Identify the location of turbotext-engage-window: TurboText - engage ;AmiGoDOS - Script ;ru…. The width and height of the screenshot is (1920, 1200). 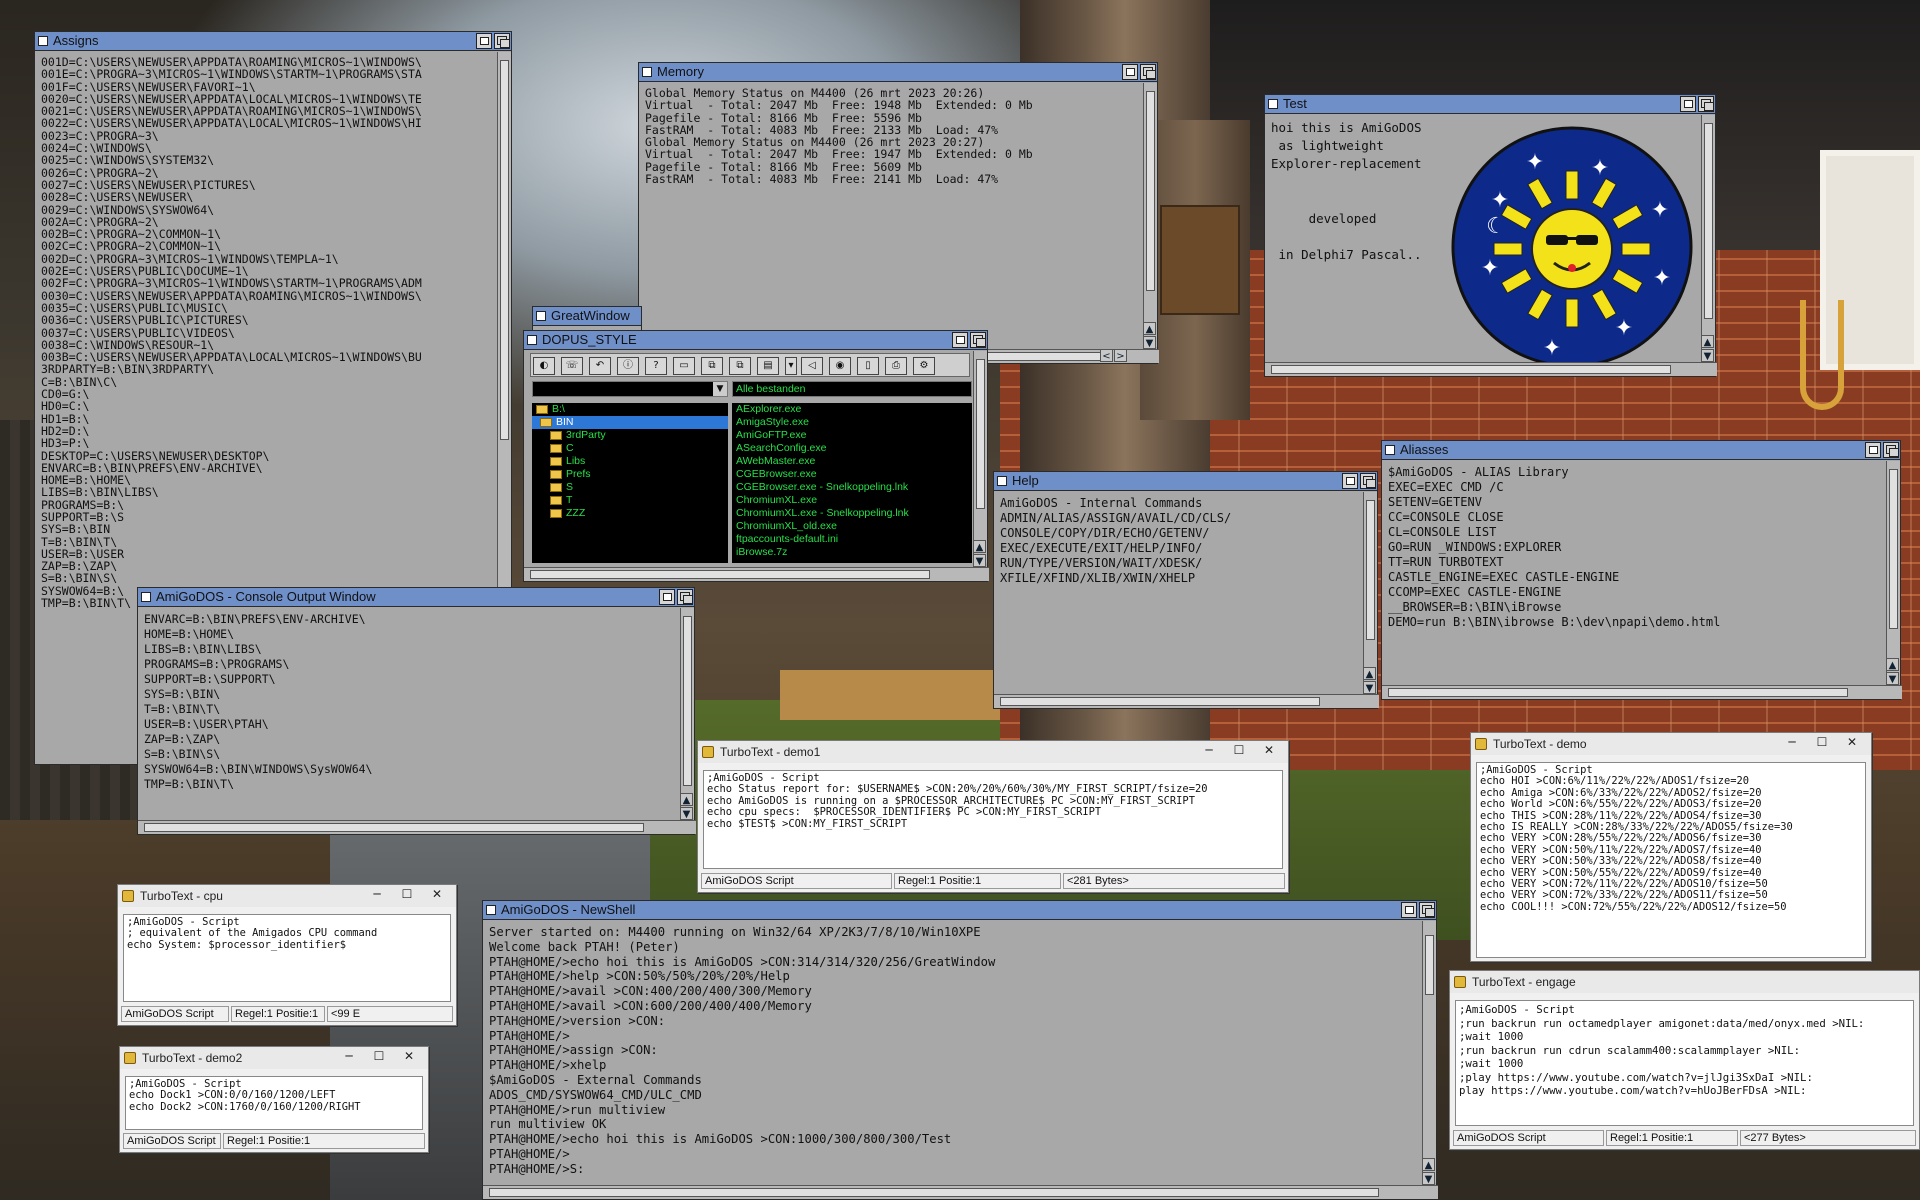
(1684, 1060).